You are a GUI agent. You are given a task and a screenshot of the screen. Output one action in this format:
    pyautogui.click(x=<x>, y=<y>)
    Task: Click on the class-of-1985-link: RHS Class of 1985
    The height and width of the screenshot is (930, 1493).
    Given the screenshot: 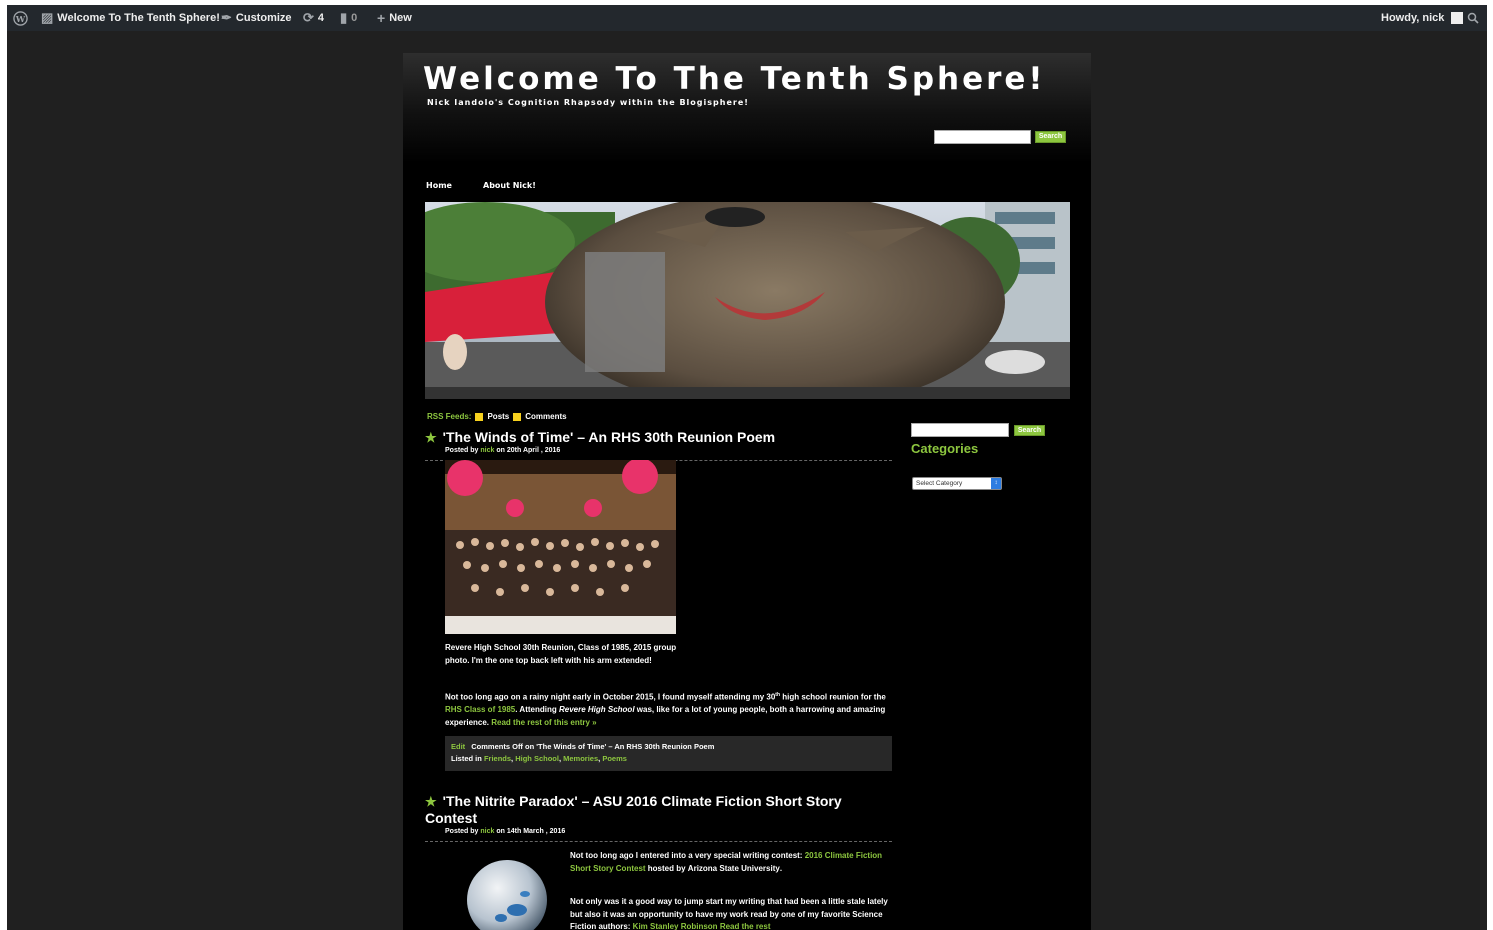 What is the action you would take?
    pyautogui.click(x=480, y=709)
    